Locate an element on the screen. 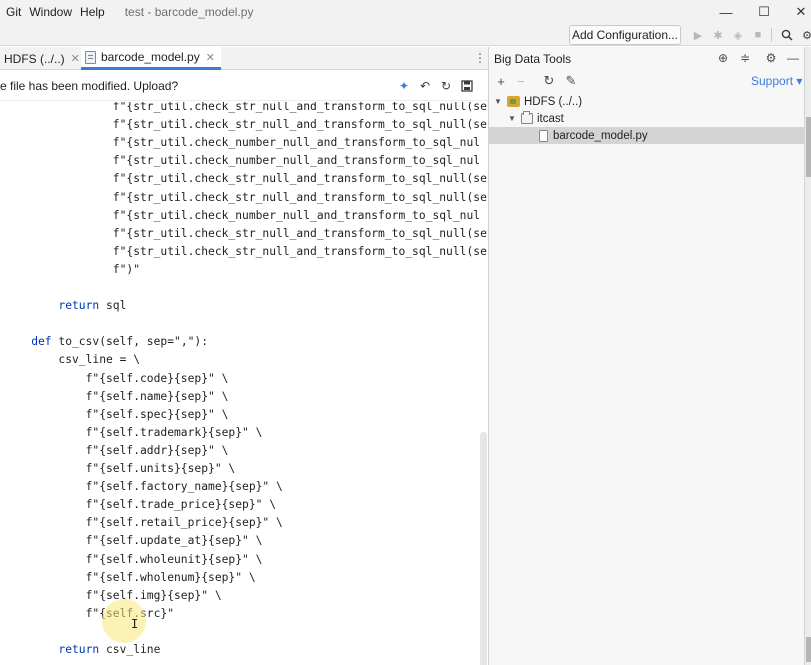 This screenshot has width=811, height=665. tree-item-itcast: ▼ itcast is located at coordinates (646, 118).